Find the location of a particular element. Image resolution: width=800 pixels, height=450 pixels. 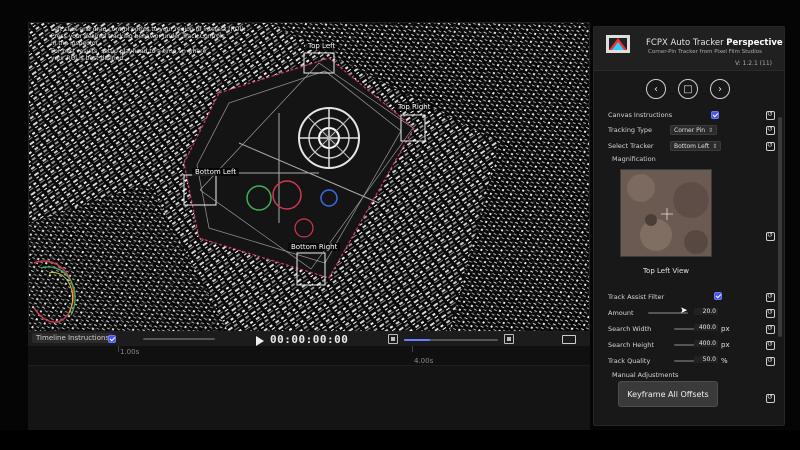

track-assist-filter-label: Track Assist Filter is located at coordinates (636, 297).